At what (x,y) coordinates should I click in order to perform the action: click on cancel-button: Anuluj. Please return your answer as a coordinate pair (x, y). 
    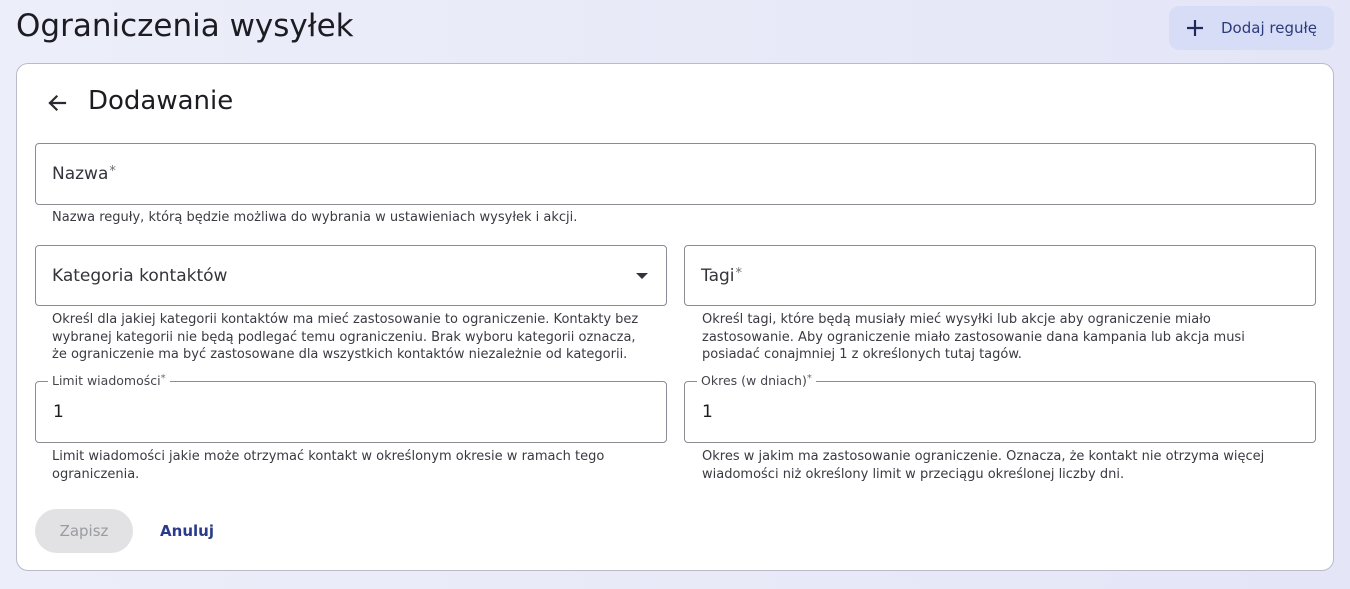
    Looking at the image, I should click on (187, 531).